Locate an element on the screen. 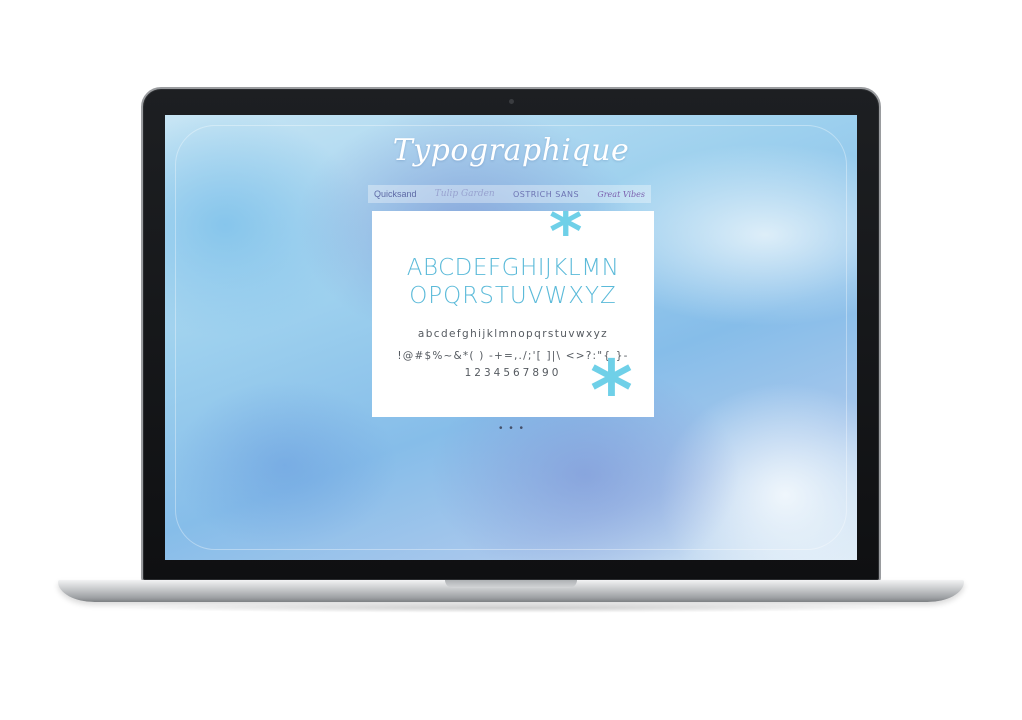  lid-notch is located at coordinates (511, 584).